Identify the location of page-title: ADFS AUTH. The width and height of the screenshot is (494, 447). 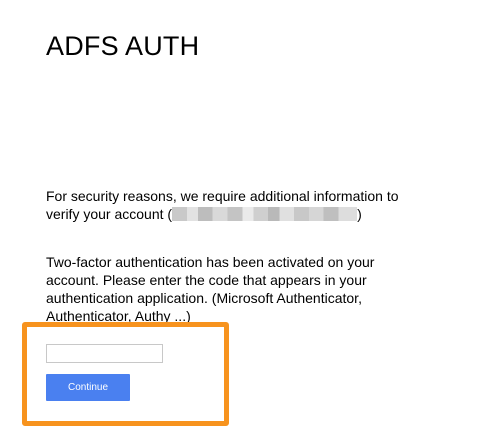
(123, 46).